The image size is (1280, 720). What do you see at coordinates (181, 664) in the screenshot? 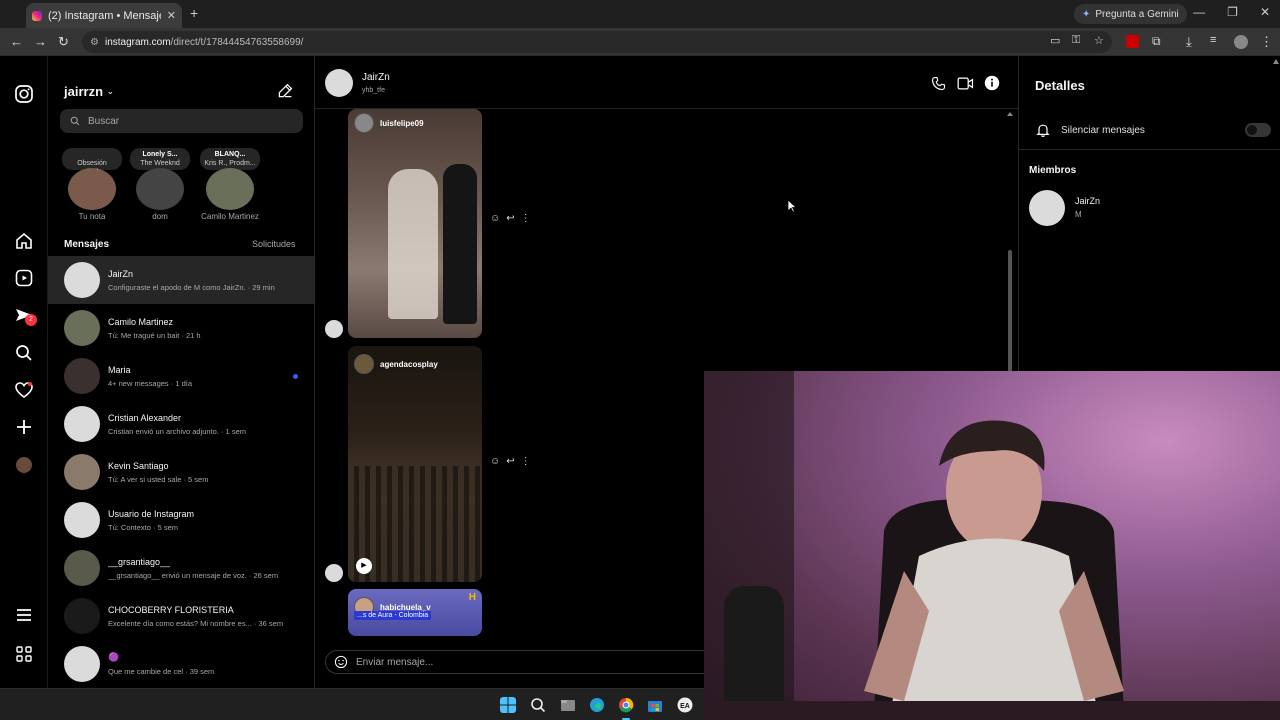
I see `conversation-item: 🟣 Que me cambie de cel · 39 sem` at bounding box center [181, 664].